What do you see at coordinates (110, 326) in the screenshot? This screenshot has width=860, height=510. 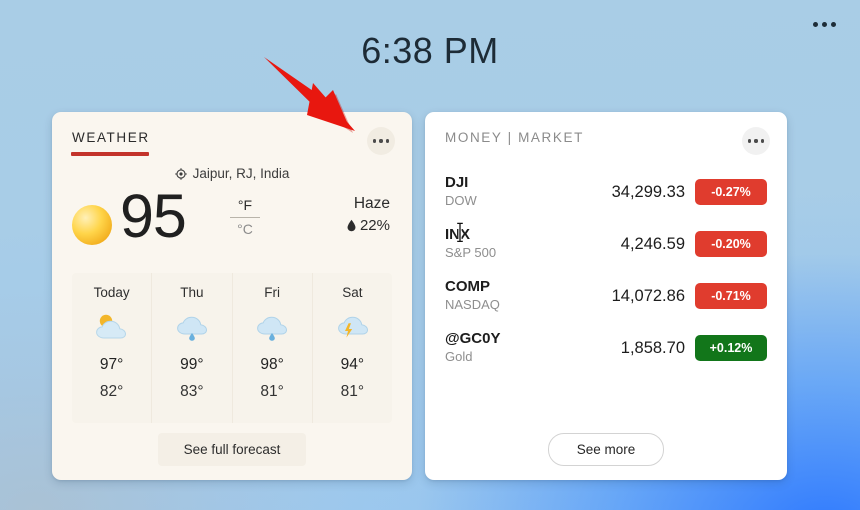 I see `sun-behind-cloud-icon` at bounding box center [110, 326].